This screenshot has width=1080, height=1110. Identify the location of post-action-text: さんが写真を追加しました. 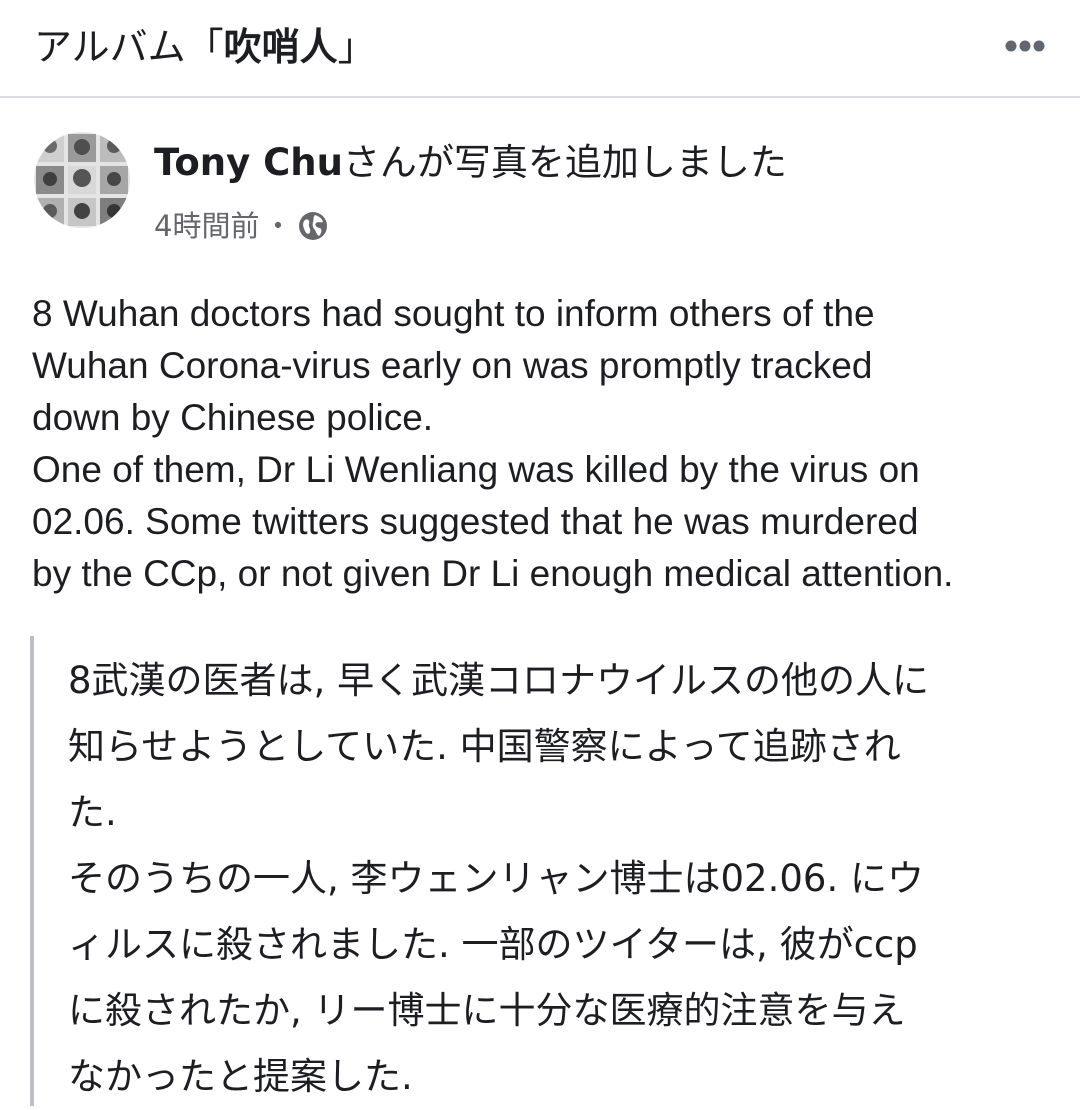
(564, 162).